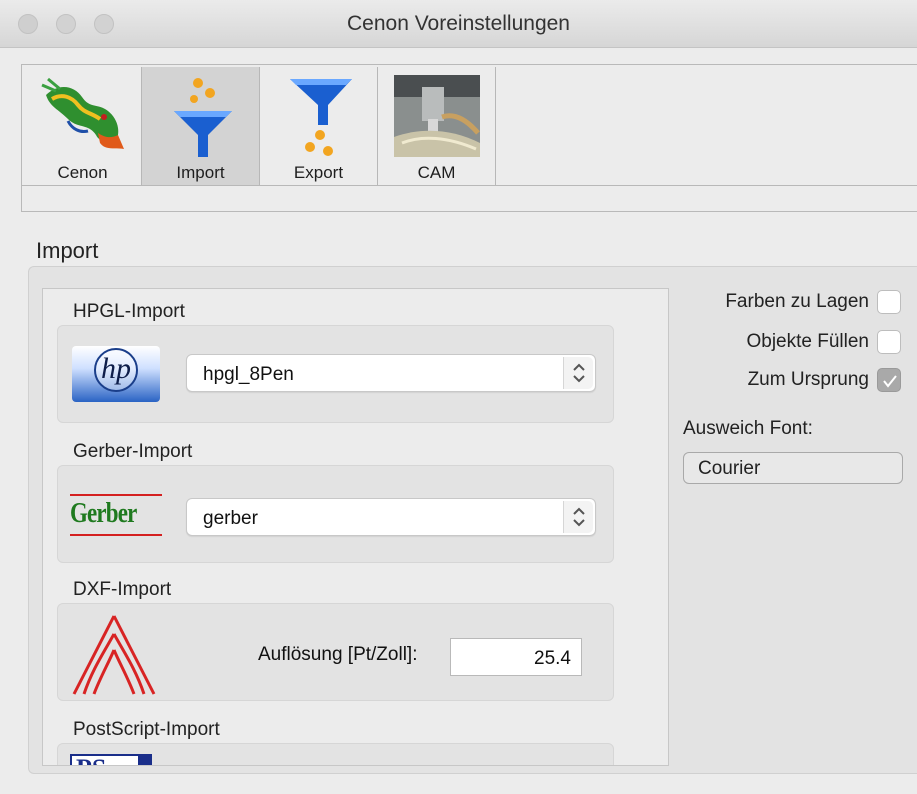  Describe the element at coordinates (889, 342) in the screenshot. I see `objekte-fuellen-checkbox` at that location.